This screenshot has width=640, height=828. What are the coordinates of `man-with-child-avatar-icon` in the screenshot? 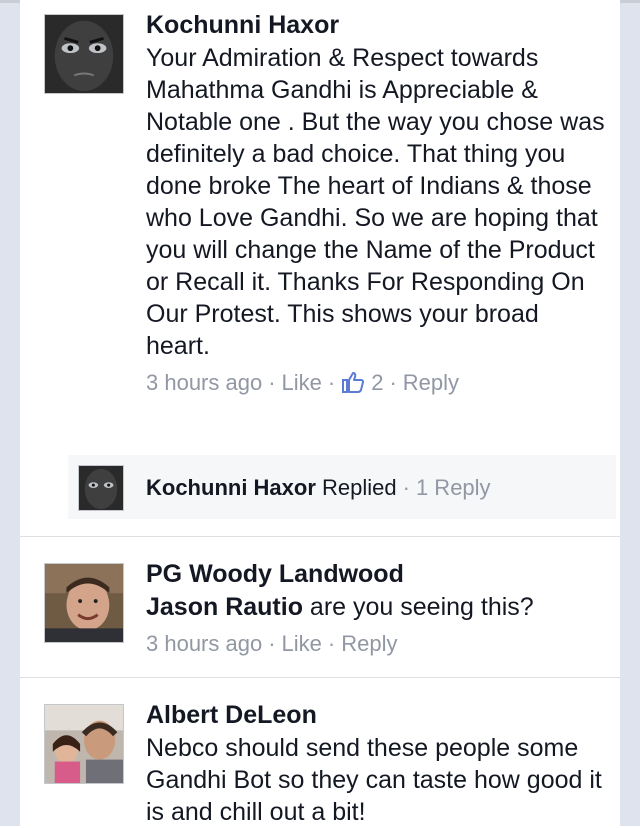 It's located at (84, 744).